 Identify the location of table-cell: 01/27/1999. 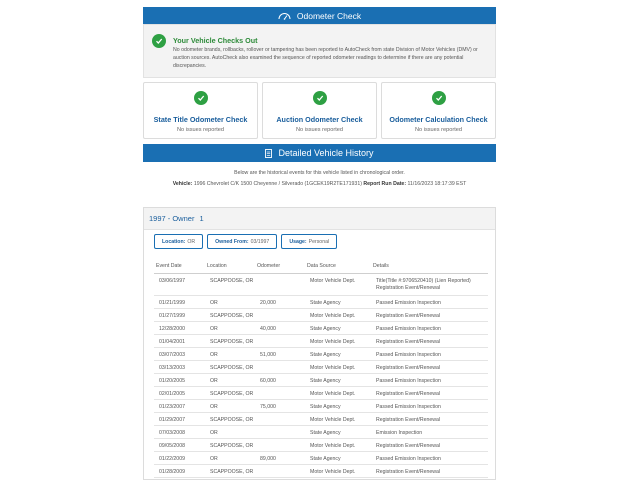
(179, 315).